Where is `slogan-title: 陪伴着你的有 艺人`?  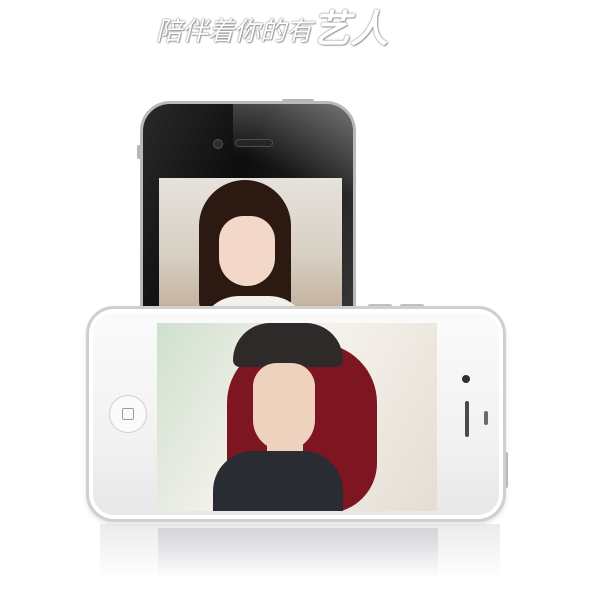 slogan-title: 陪伴着你的有 艺人 is located at coordinates (301, 28).